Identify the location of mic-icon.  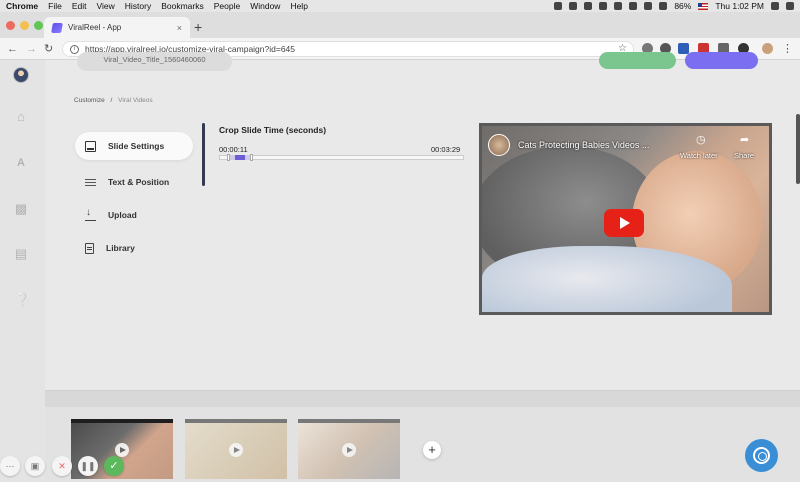
(558, 6).